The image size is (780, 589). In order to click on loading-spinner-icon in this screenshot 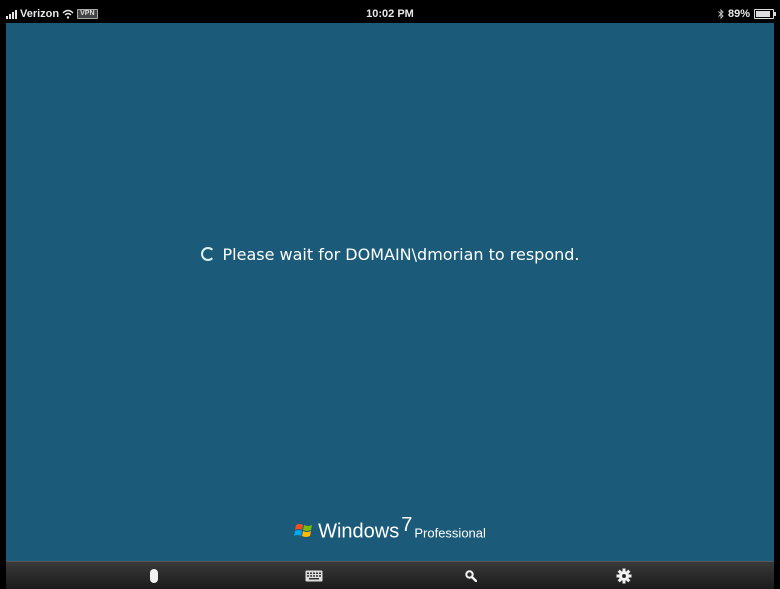, I will do `click(207, 254)`.